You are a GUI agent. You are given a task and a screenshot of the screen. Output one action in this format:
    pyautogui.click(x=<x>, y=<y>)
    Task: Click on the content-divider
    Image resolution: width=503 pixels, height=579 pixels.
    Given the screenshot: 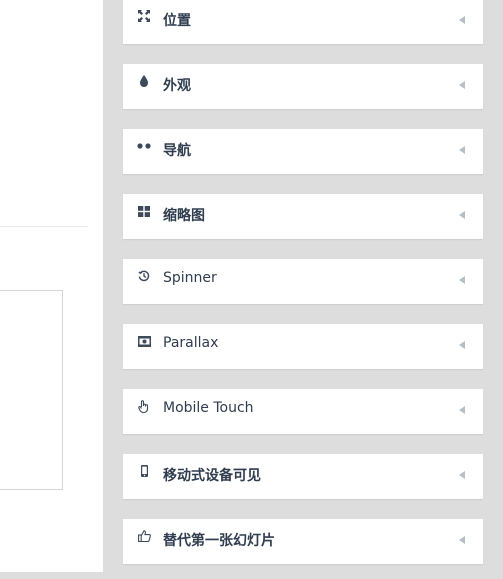 What is the action you would take?
    pyautogui.click(x=44, y=226)
    